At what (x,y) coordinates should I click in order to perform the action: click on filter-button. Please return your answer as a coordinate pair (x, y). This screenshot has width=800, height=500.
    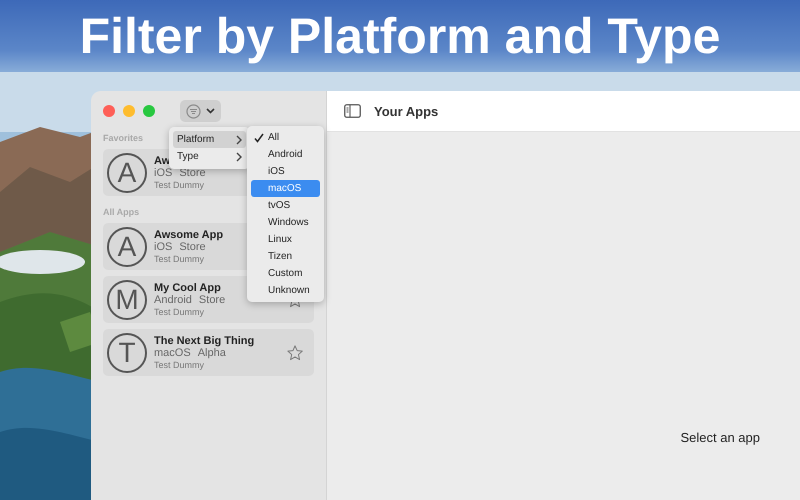
    Looking at the image, I should click on (200, 111).